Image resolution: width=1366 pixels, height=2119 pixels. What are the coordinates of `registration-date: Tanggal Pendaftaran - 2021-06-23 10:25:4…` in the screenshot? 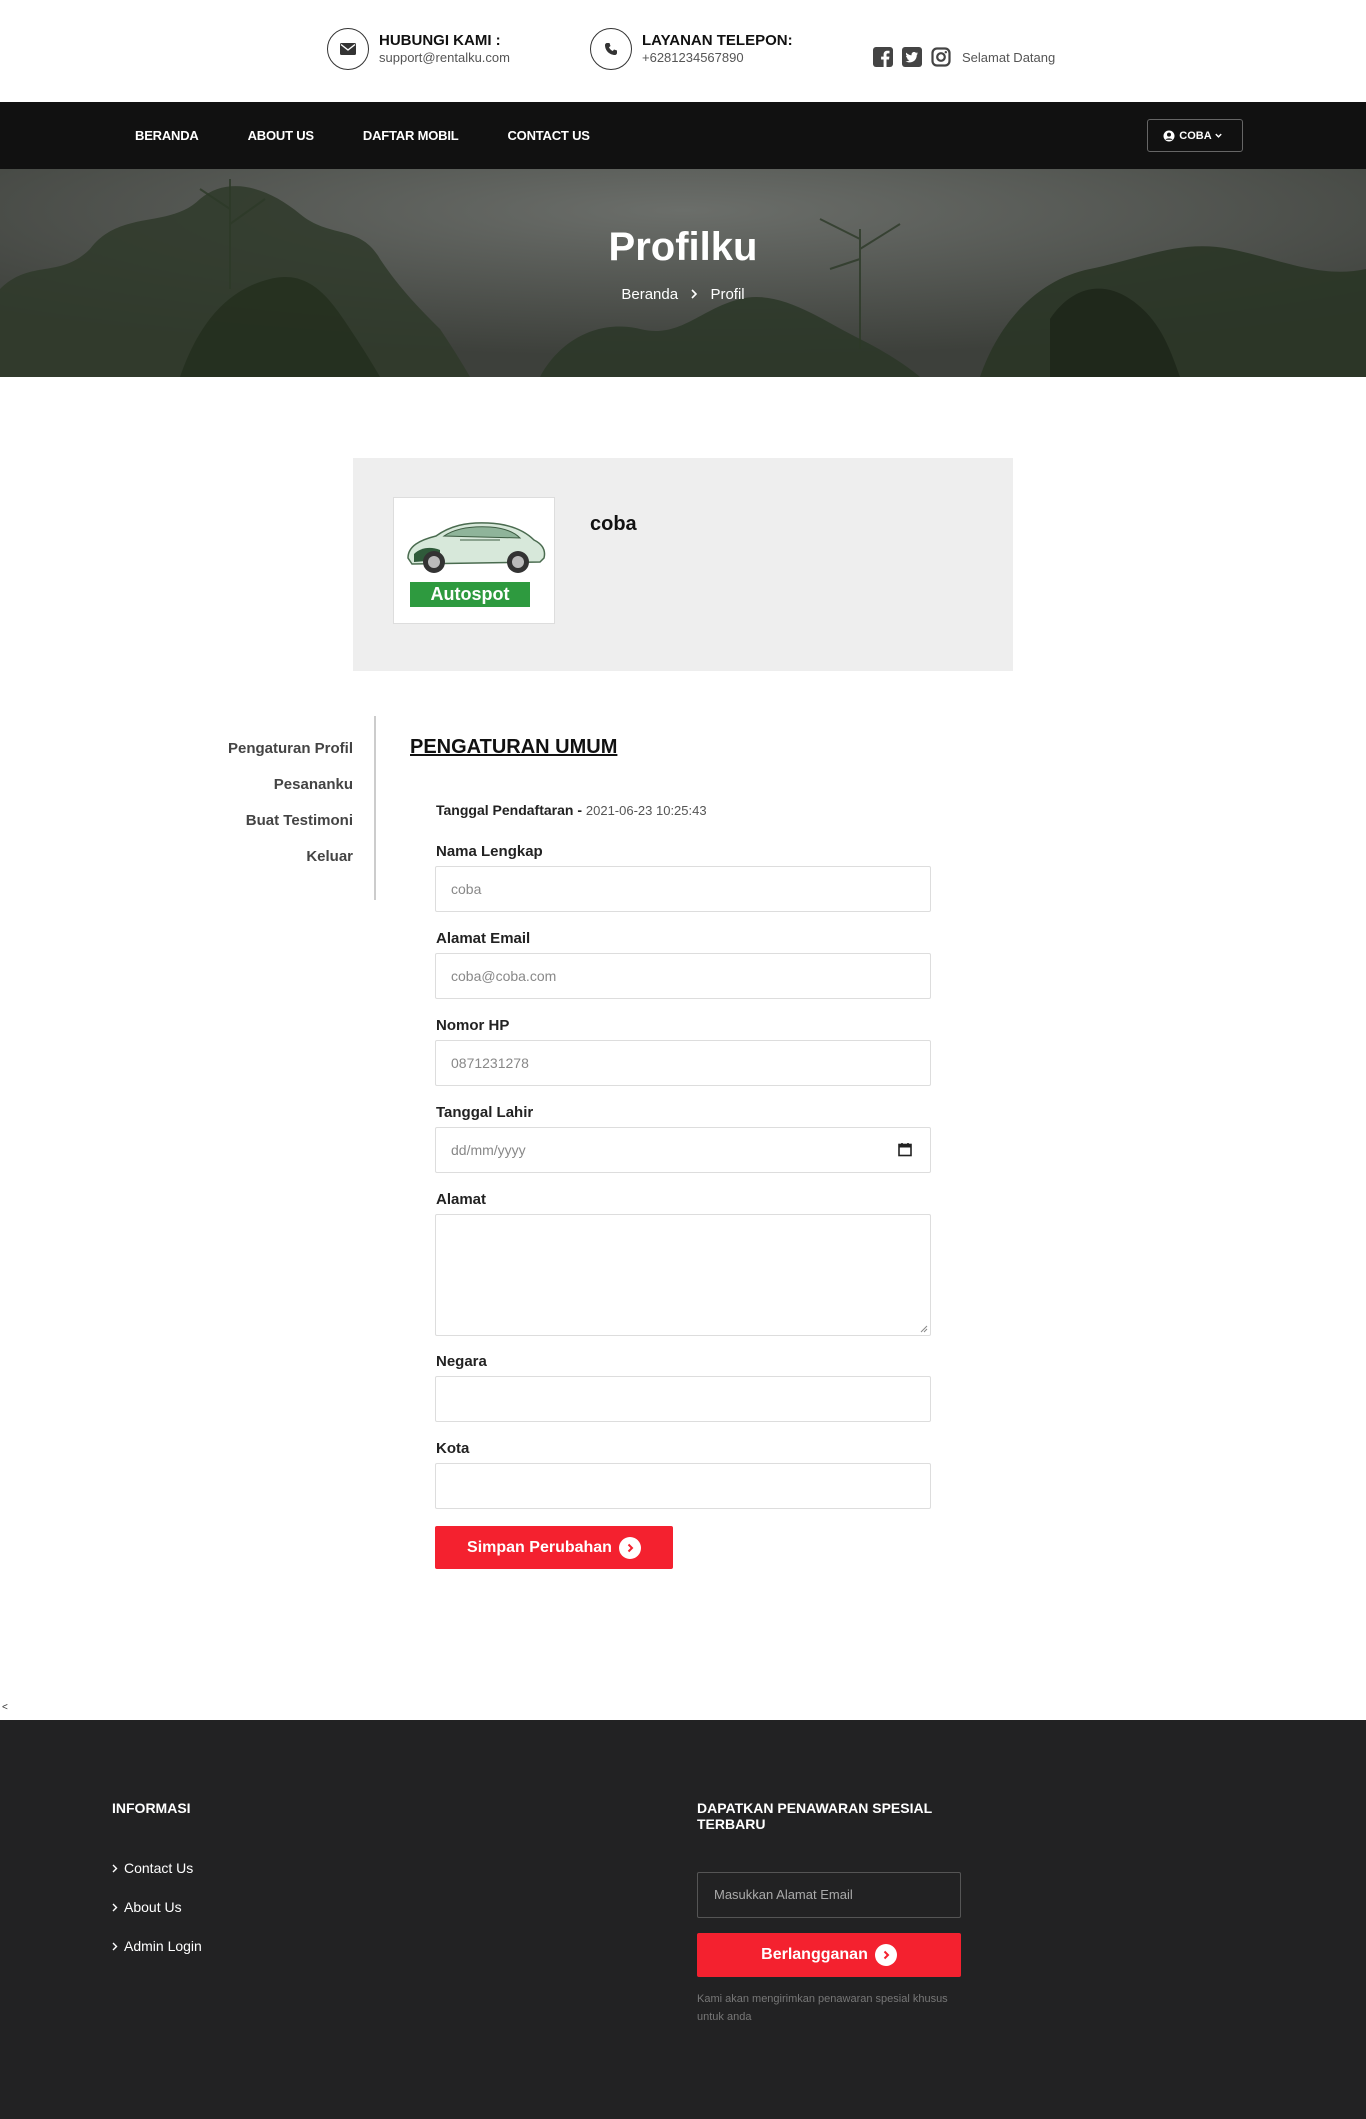 It's located at (571, 810).